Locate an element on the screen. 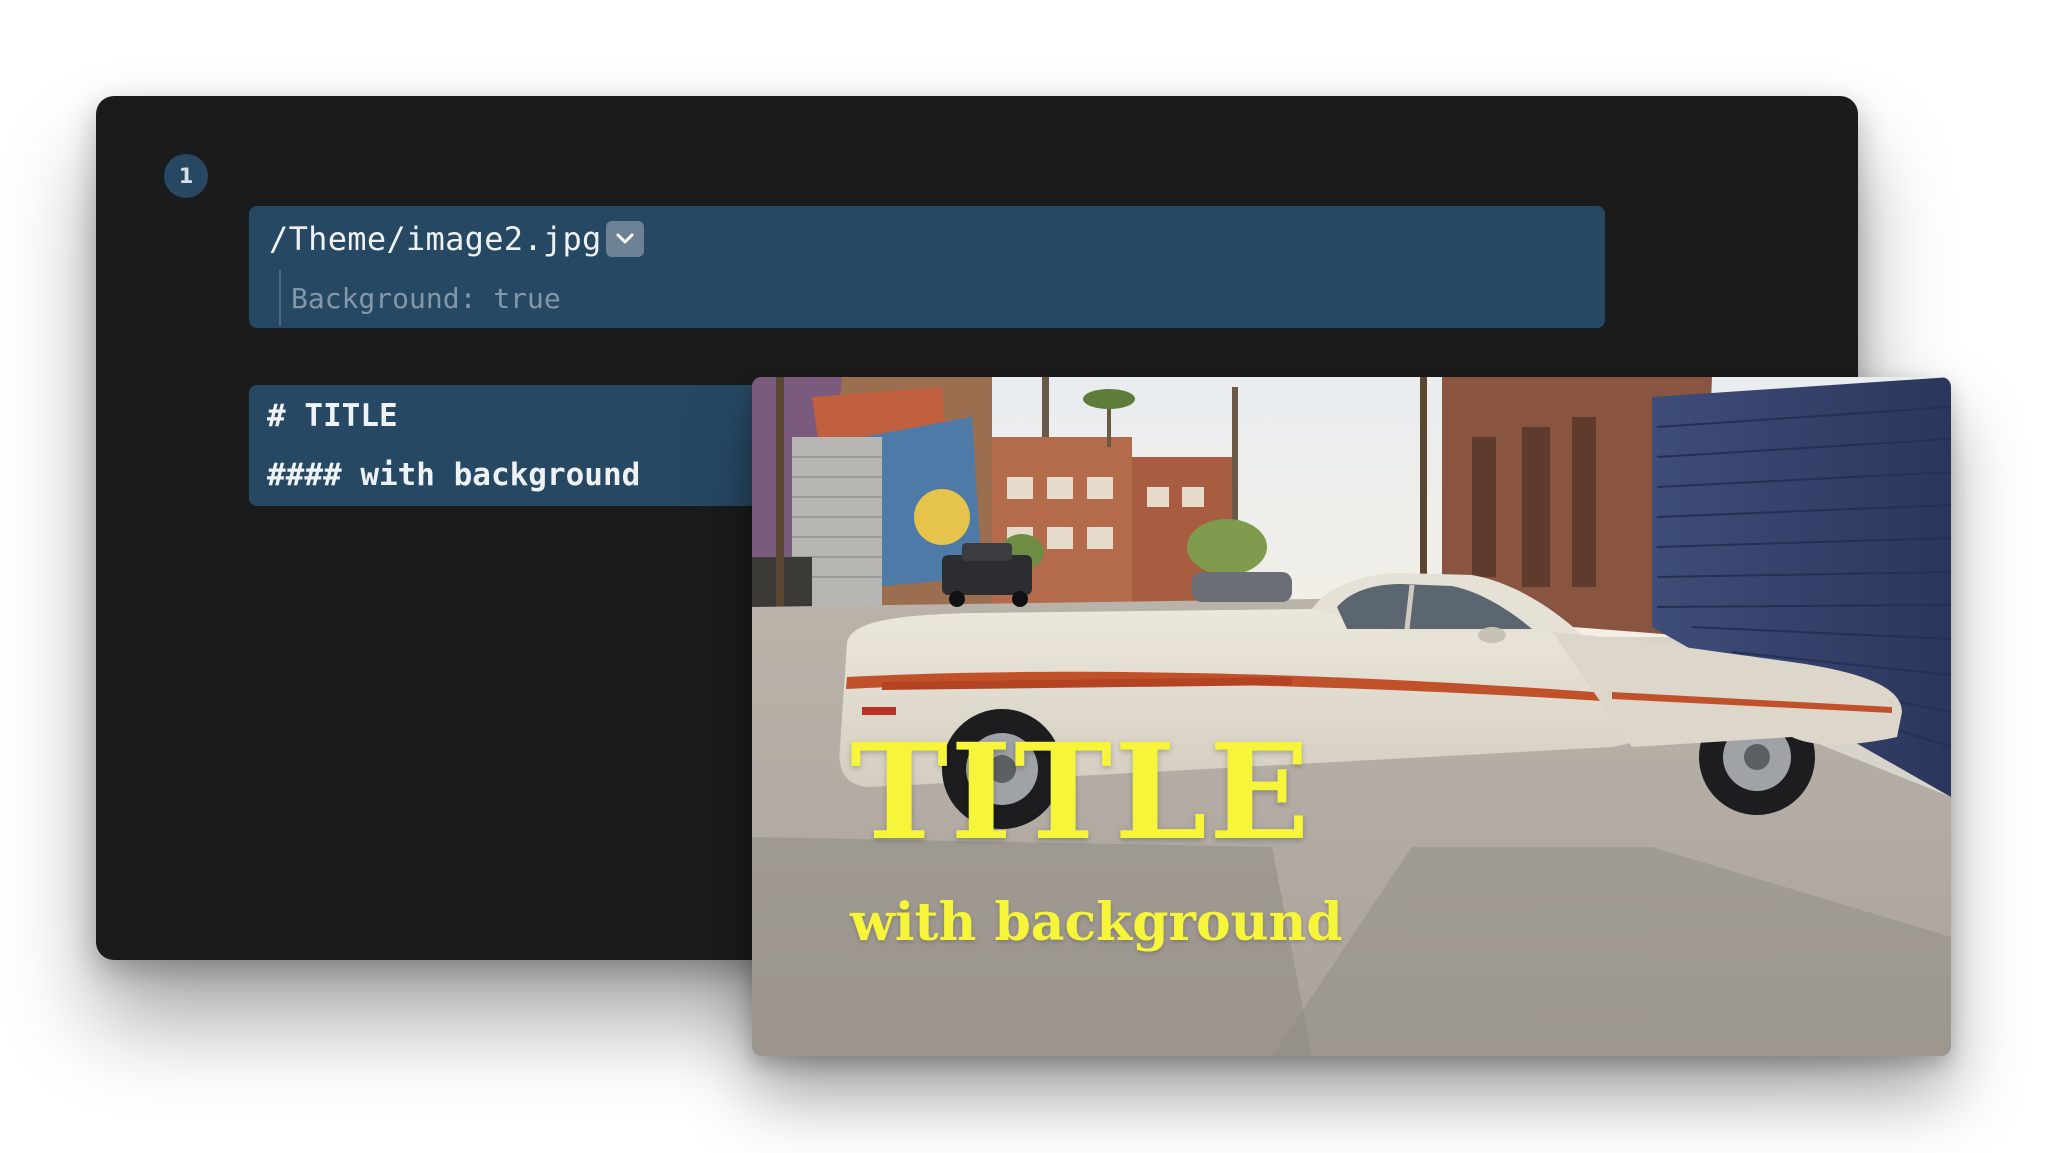  preview-title: TITLE is located at coordinates (1081, 792).